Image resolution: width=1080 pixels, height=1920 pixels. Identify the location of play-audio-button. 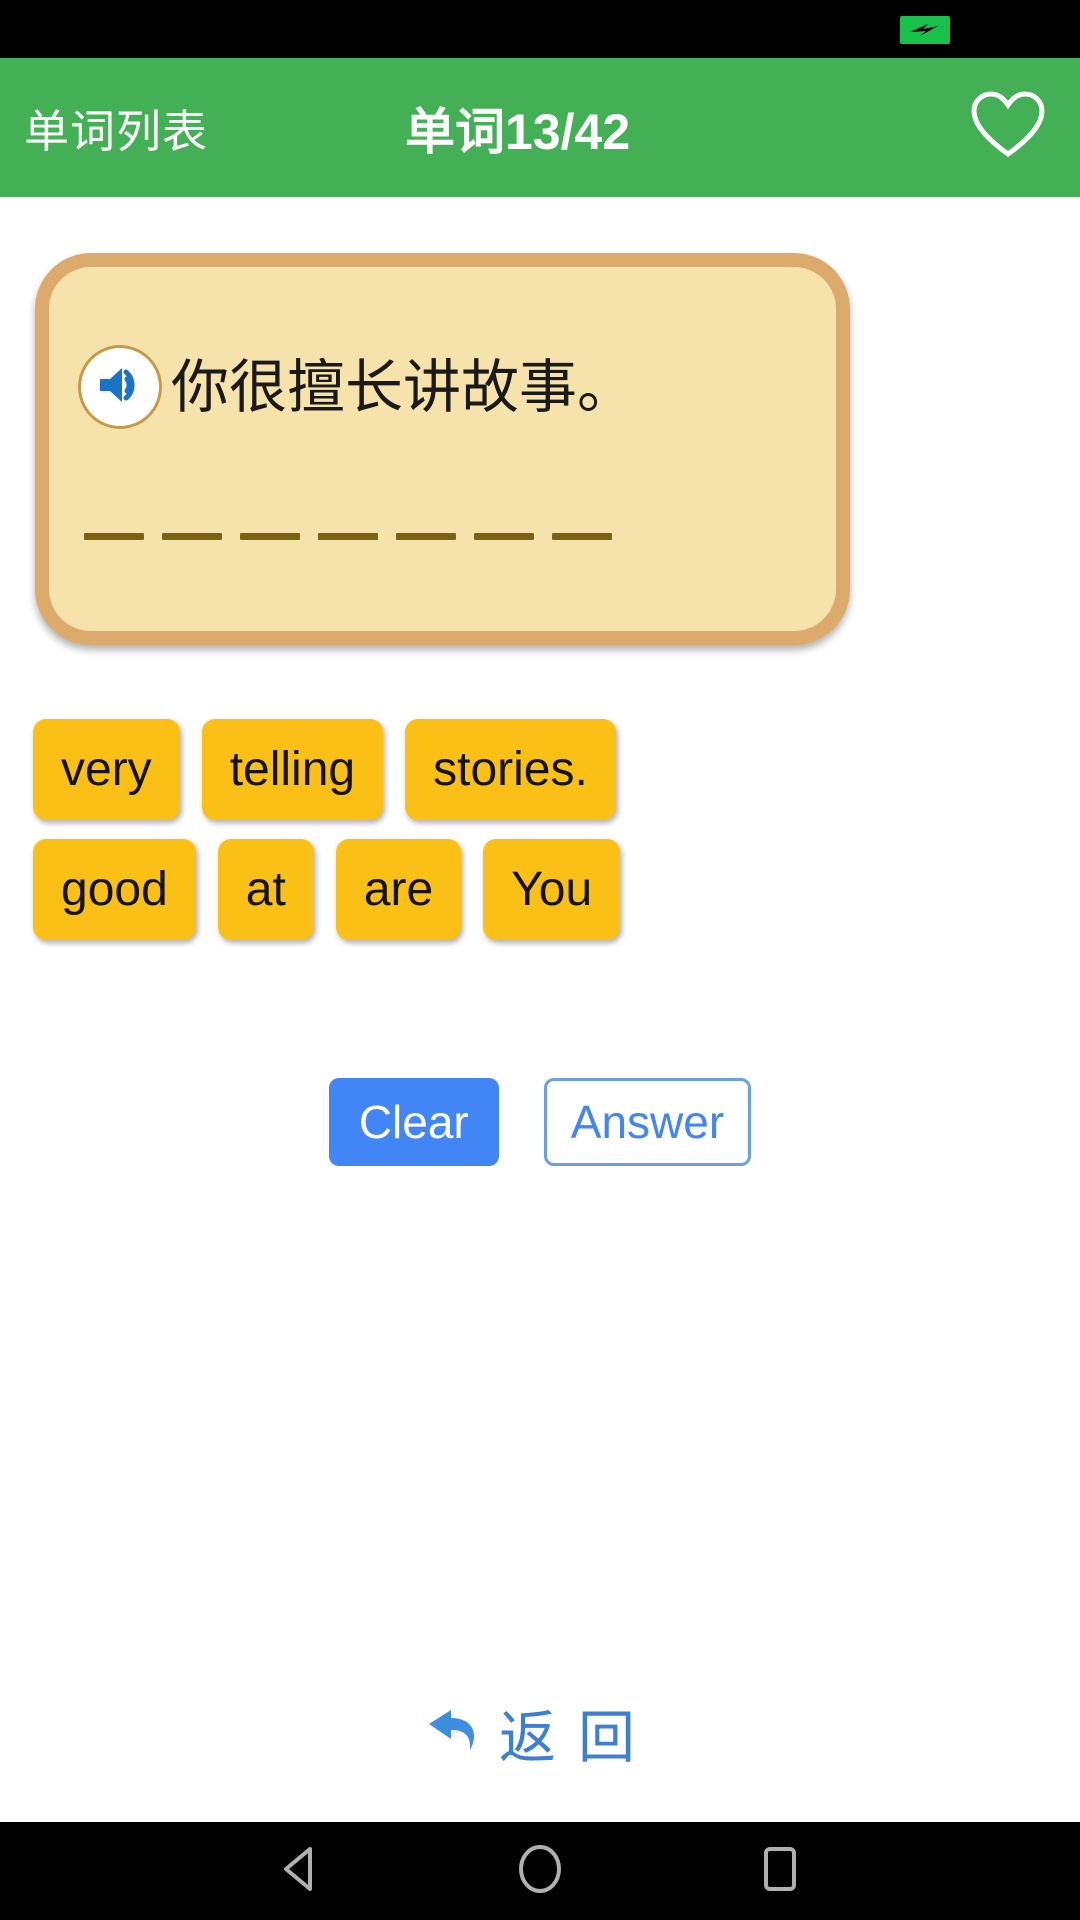
(120, 387).